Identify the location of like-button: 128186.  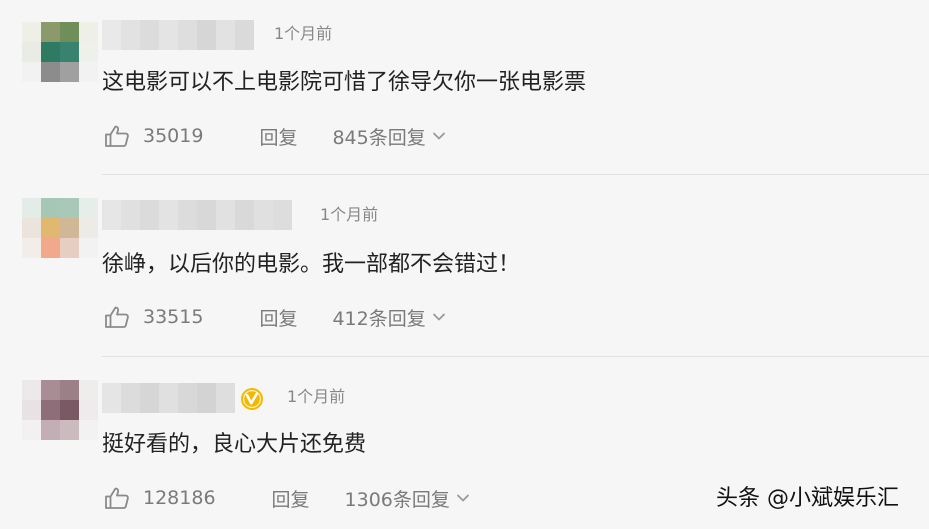
(160, 498).